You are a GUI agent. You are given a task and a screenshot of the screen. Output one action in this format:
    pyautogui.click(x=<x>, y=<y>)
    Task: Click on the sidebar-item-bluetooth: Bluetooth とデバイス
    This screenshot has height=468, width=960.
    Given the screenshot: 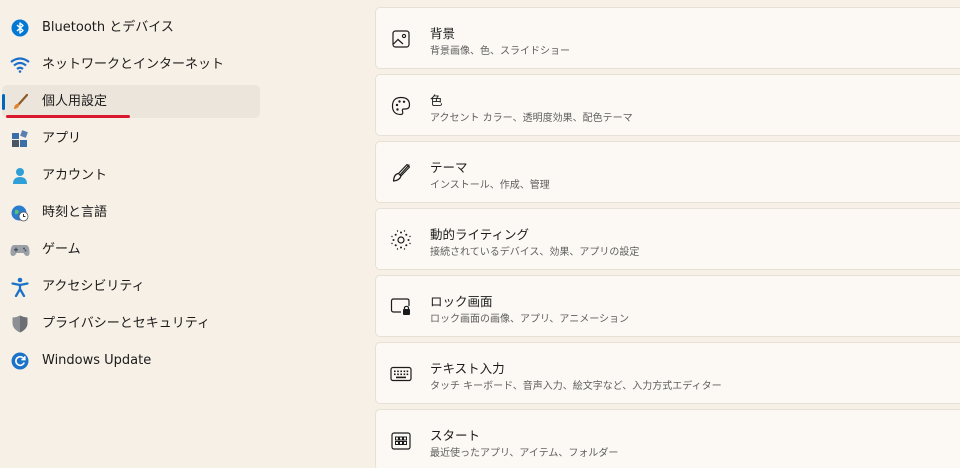 What is the action you would take?
    pyautogui.click(x=131, y=27)
    